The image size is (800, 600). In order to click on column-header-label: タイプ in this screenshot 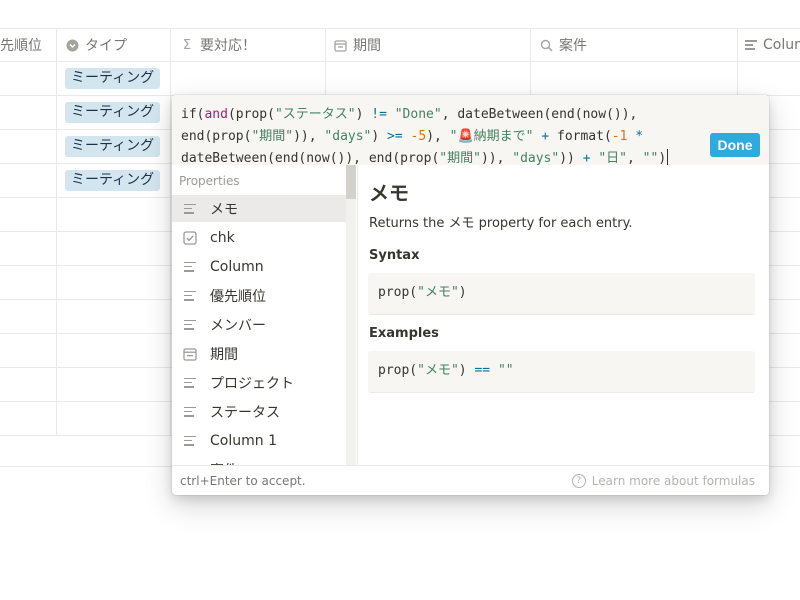, I will do `click(106, 46)`.